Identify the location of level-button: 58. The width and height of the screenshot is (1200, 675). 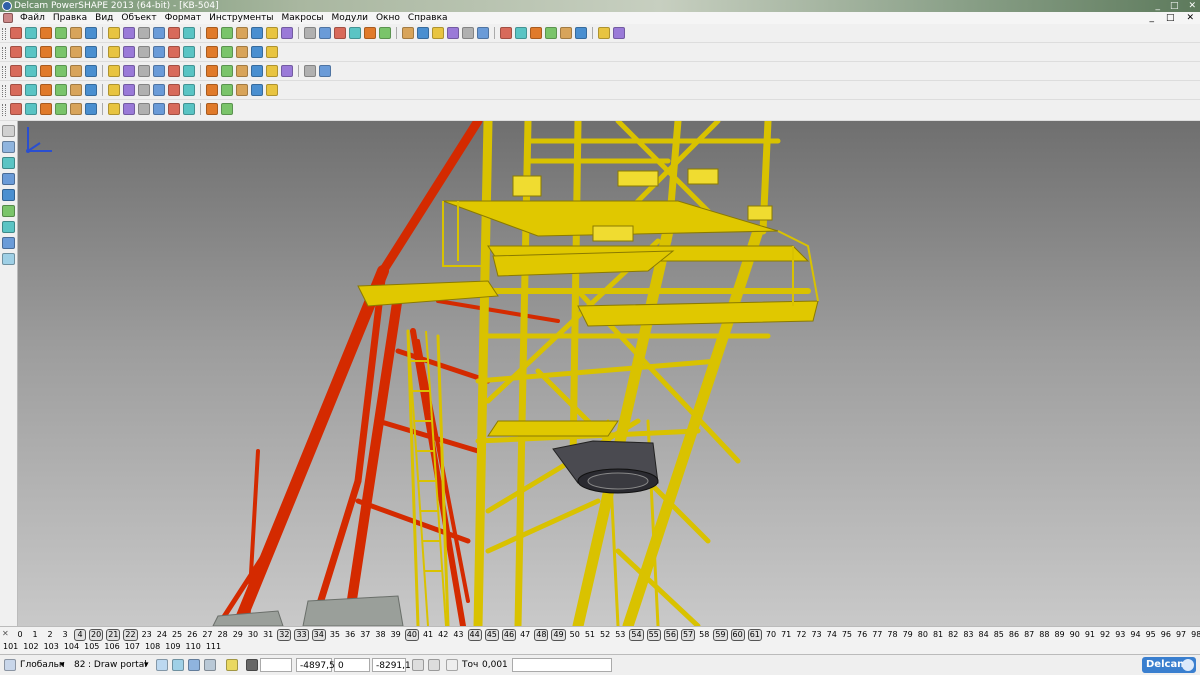
(704, 635).